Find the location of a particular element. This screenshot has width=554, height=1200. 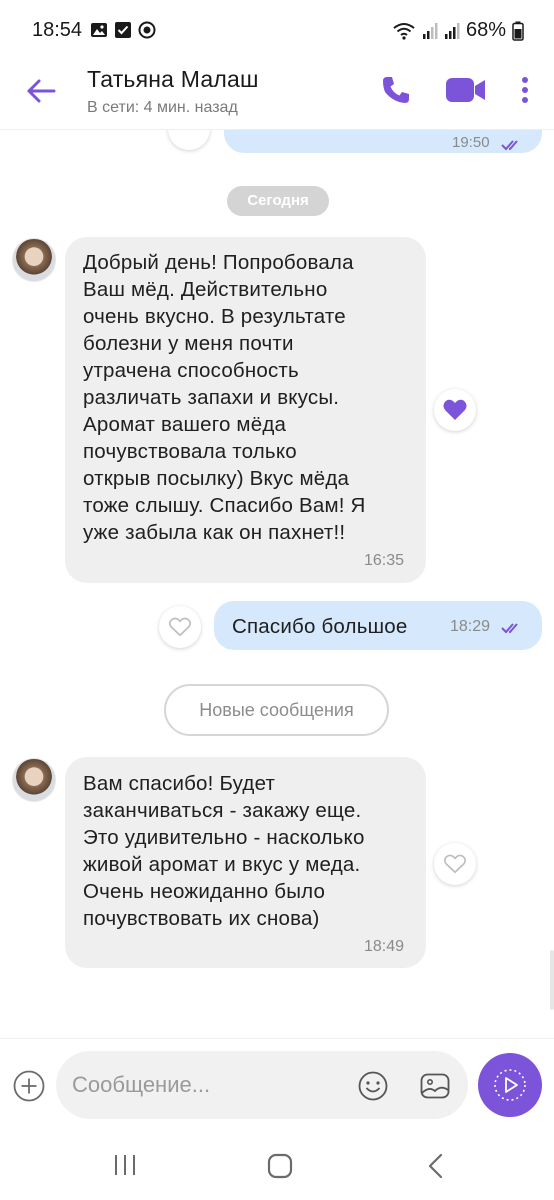

message-time: 19:50 is located at coordinates (471, 142).